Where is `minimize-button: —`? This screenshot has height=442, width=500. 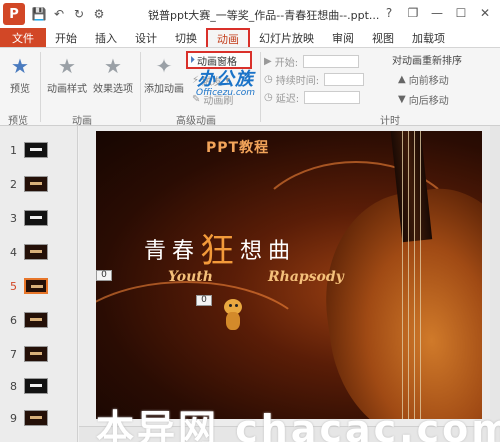
minimize-button: — is located at coordinates (437, 13).